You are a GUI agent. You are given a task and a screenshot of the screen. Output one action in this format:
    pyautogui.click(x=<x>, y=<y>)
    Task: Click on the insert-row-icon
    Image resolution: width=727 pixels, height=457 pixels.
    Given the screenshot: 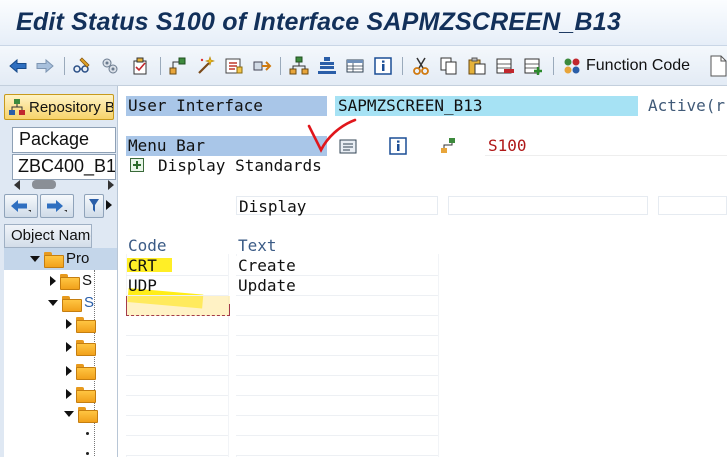 What is the action you would take?
    pyautogui.click(x=533, y=66)
    